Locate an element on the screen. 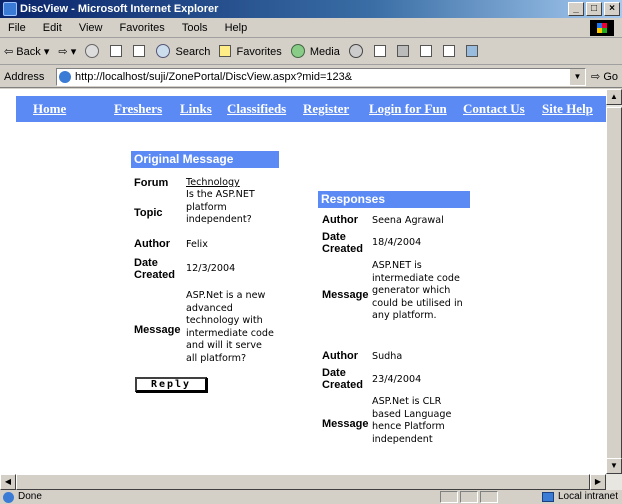  messenger-button is located at coordinates (473, 52).